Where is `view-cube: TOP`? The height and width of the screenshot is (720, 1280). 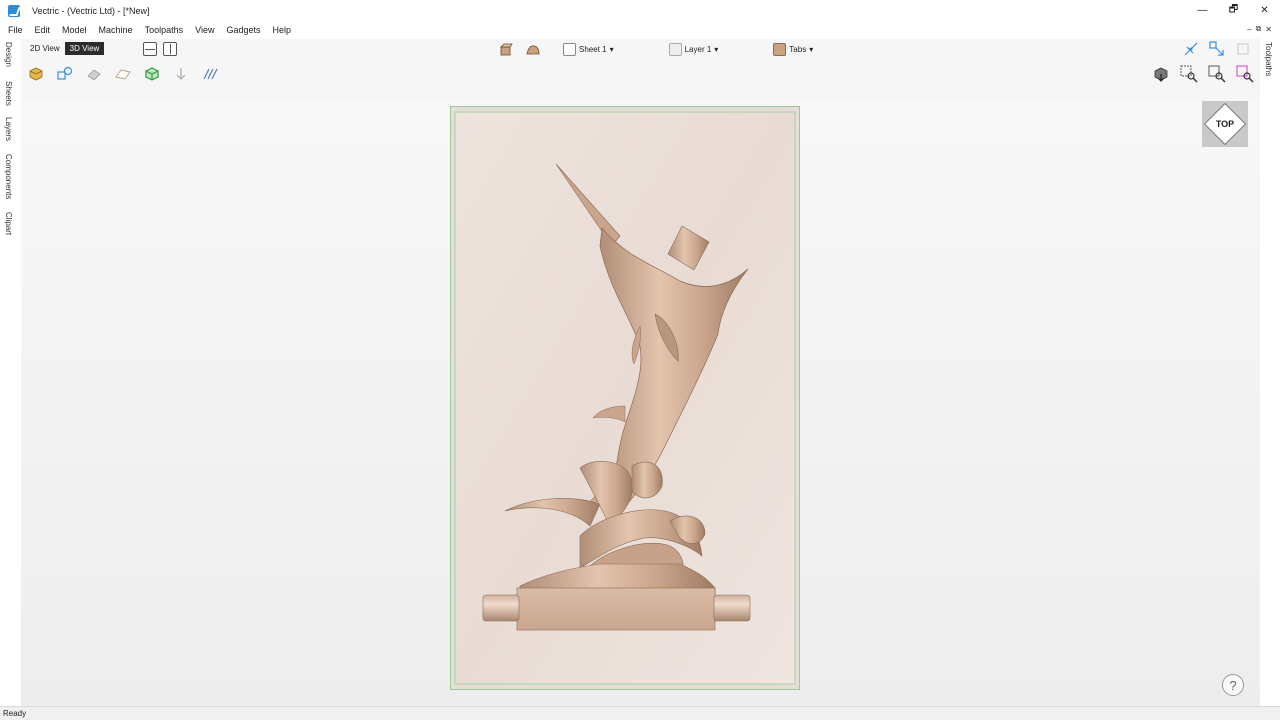 view-cube: TOP is located at coordinates (1225, 124).